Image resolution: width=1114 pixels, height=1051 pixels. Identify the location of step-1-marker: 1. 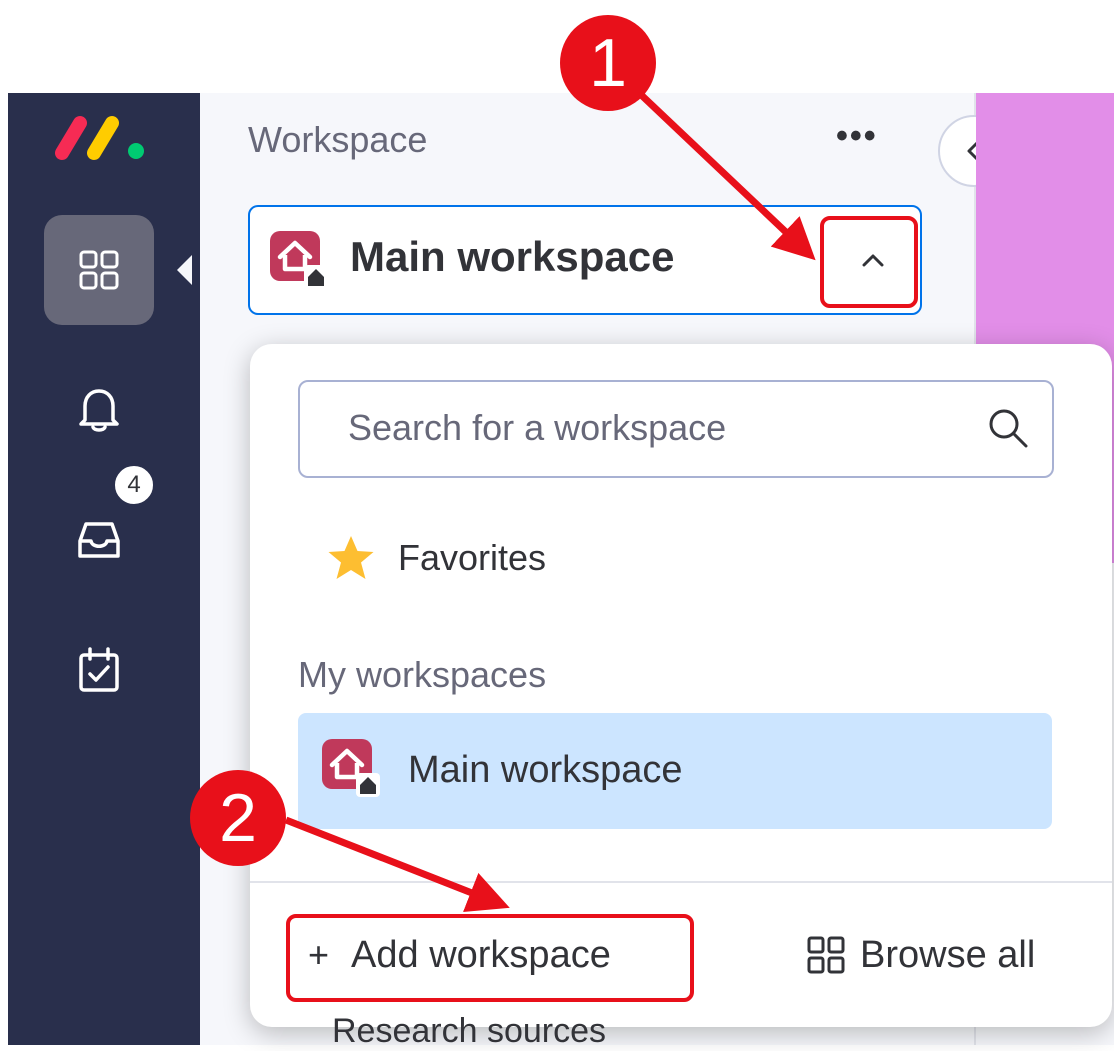
(608, 63).